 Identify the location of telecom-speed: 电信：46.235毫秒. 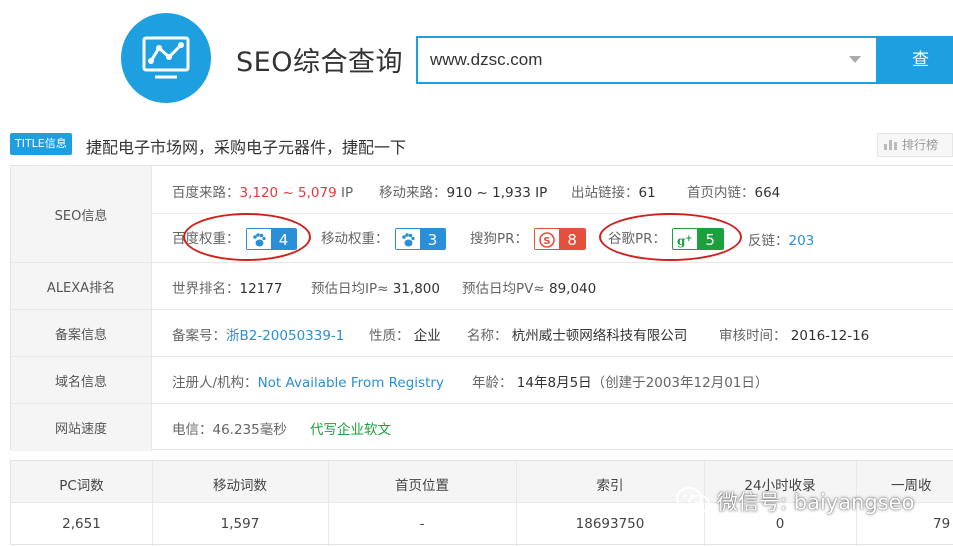
(229, 430).